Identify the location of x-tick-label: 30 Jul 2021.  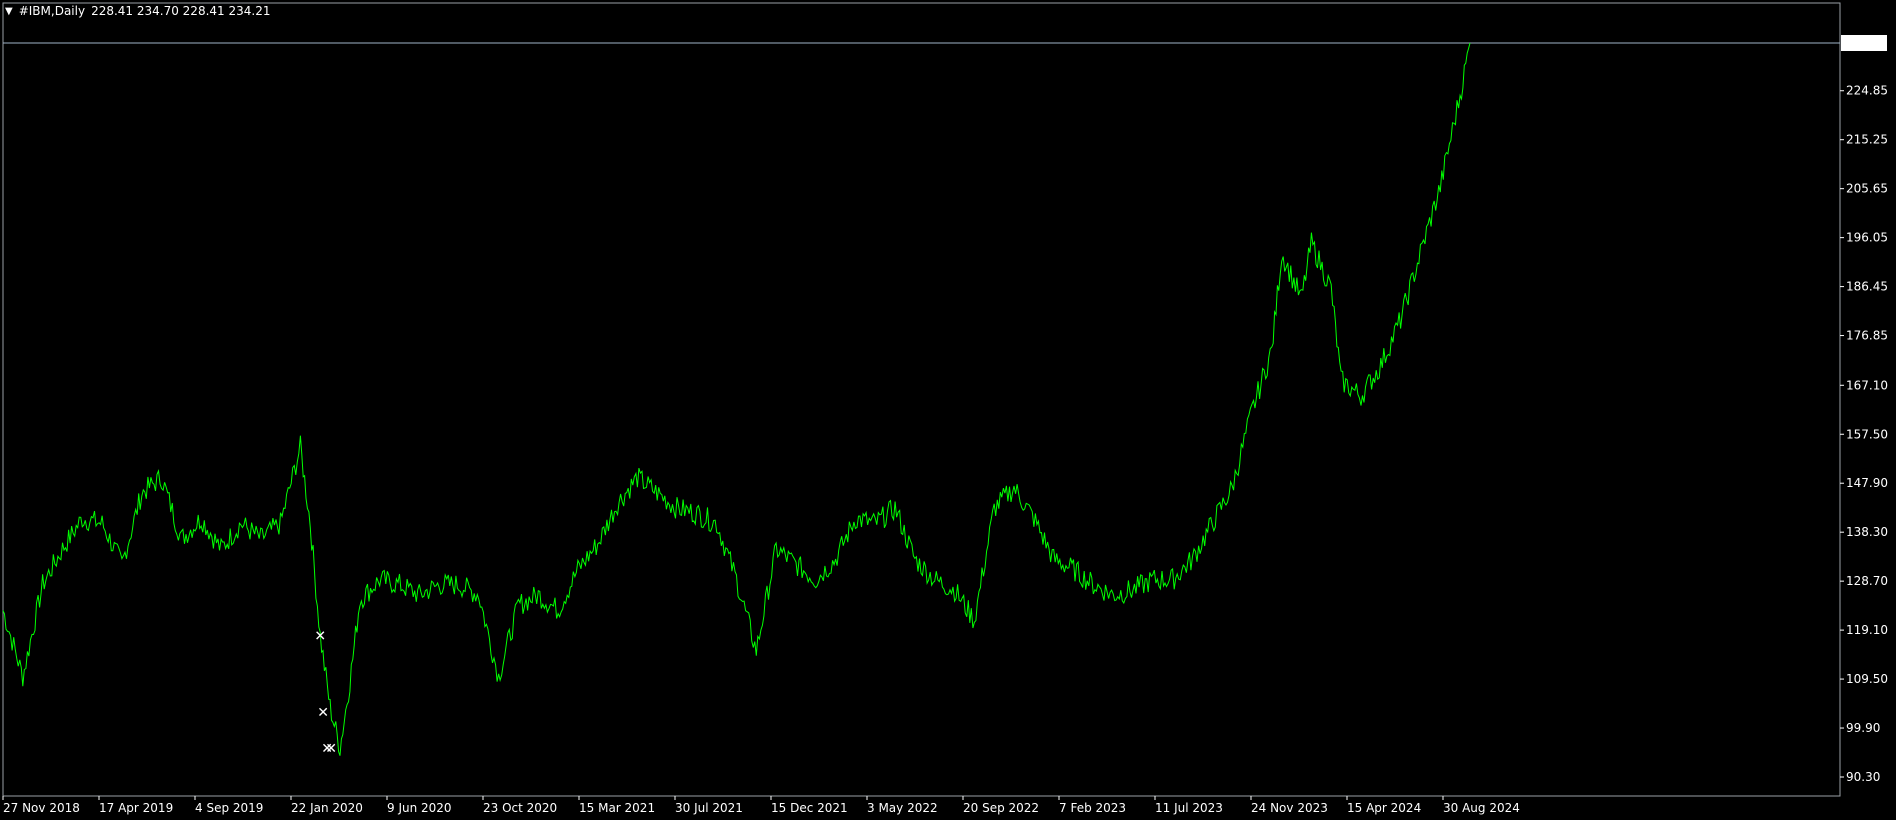
(709, 808).